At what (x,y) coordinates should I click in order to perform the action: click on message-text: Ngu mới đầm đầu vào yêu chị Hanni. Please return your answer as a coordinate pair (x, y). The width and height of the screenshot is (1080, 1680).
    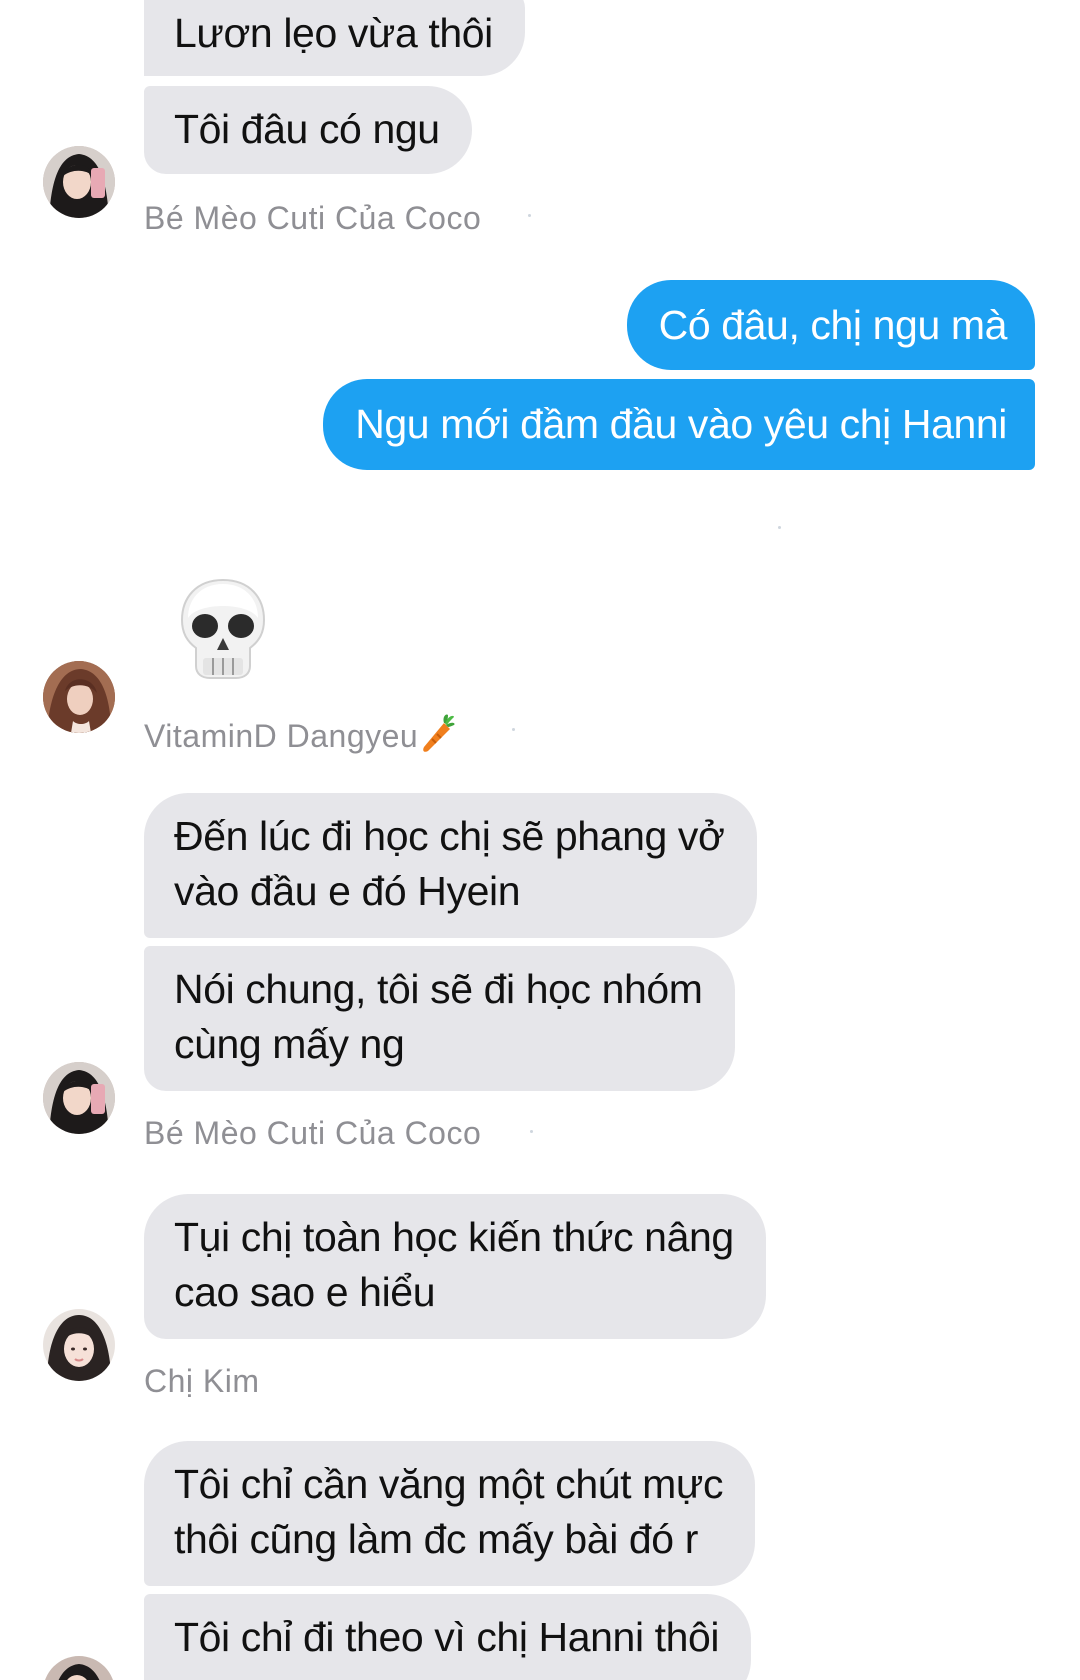
    Looking at the image, I should click on (681, 424).